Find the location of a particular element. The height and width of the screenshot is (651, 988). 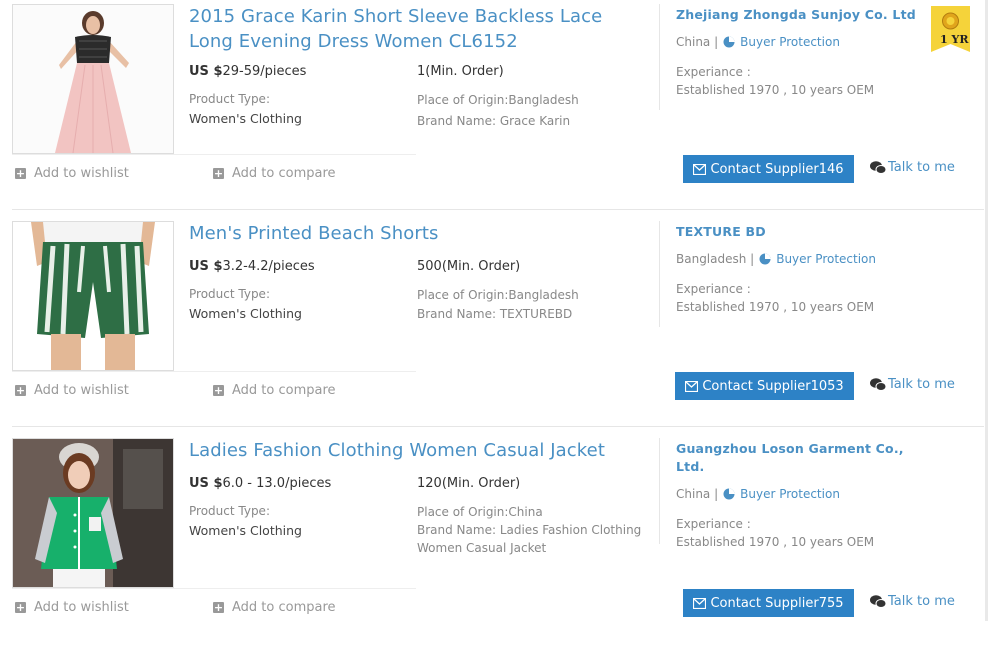

brand-name: Brand Name: Grace Karin is located at coordinates (494, 121).